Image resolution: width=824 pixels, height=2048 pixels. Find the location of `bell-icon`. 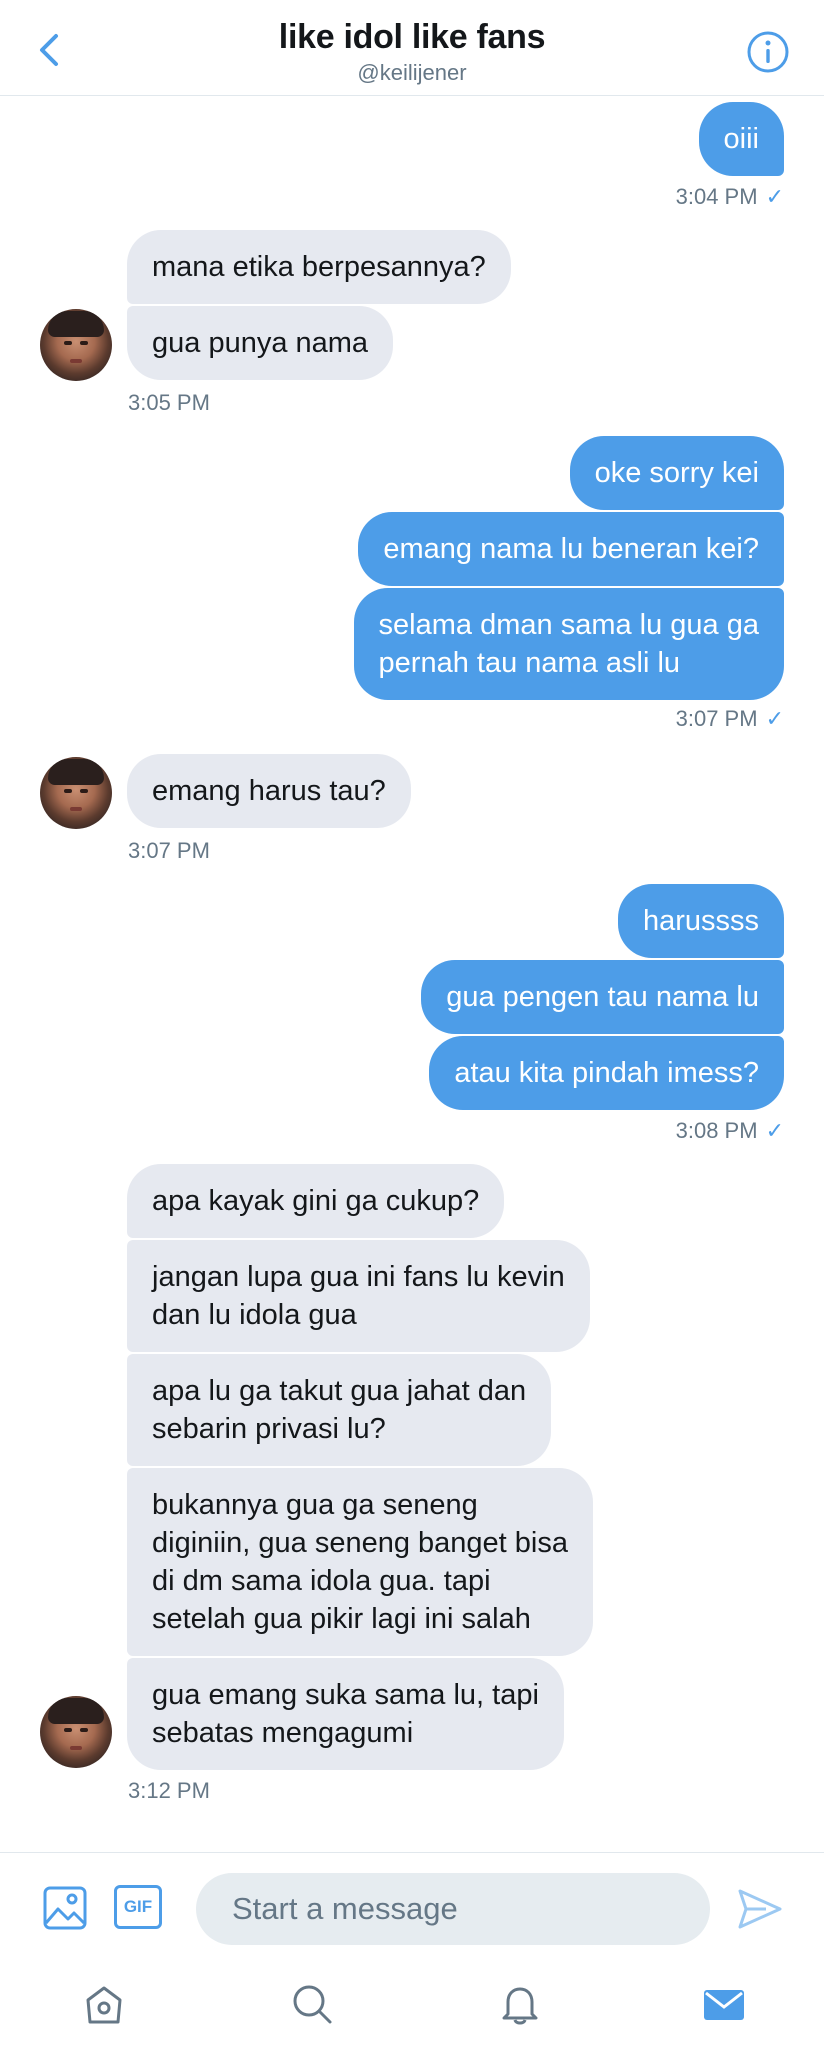

bell-icon is located at coordinates (520, 2006).